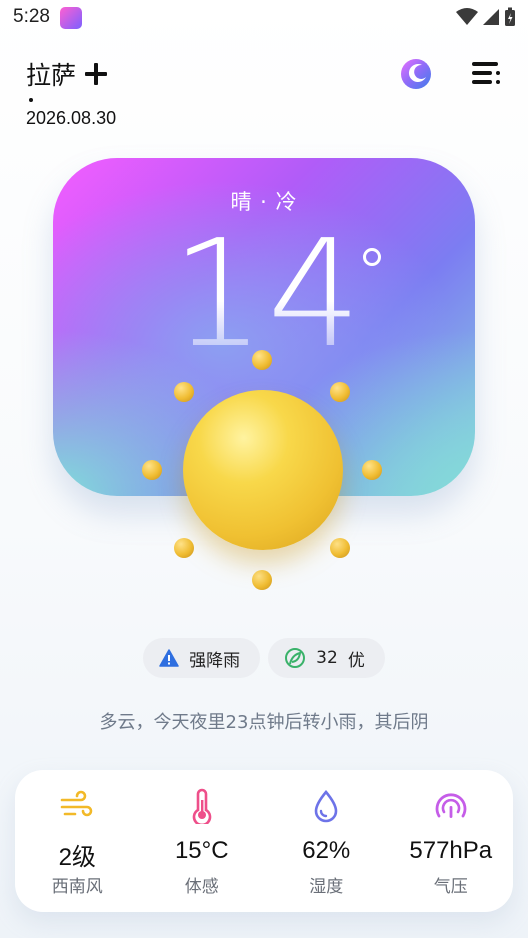  I want to click on city-selector: 拉萨, so click(67, 74).